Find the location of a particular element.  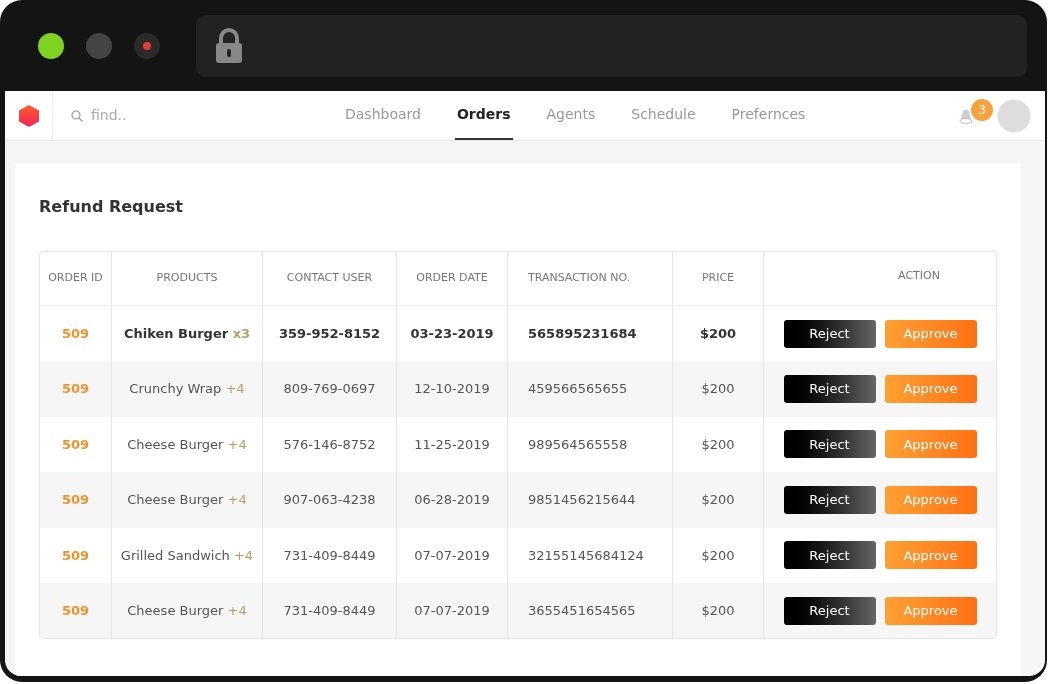

column-header: ORDER ID is located at coordinates (76, 278).